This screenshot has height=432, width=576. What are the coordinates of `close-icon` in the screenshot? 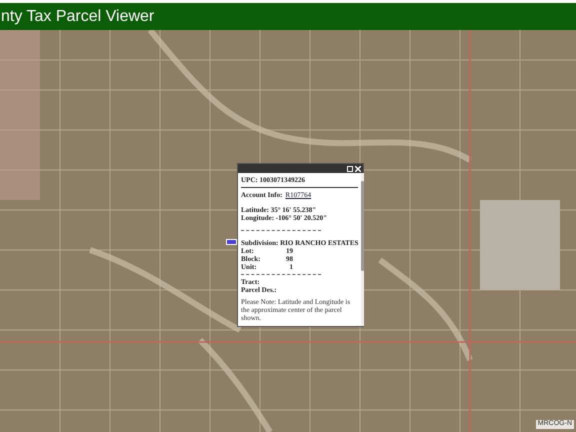 It's located at (358, 169).